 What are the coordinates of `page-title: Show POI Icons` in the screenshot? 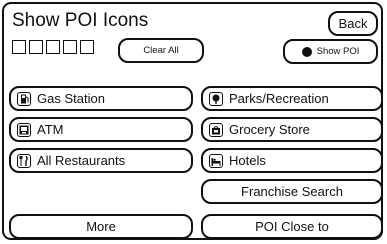 It's located at (80, 20).